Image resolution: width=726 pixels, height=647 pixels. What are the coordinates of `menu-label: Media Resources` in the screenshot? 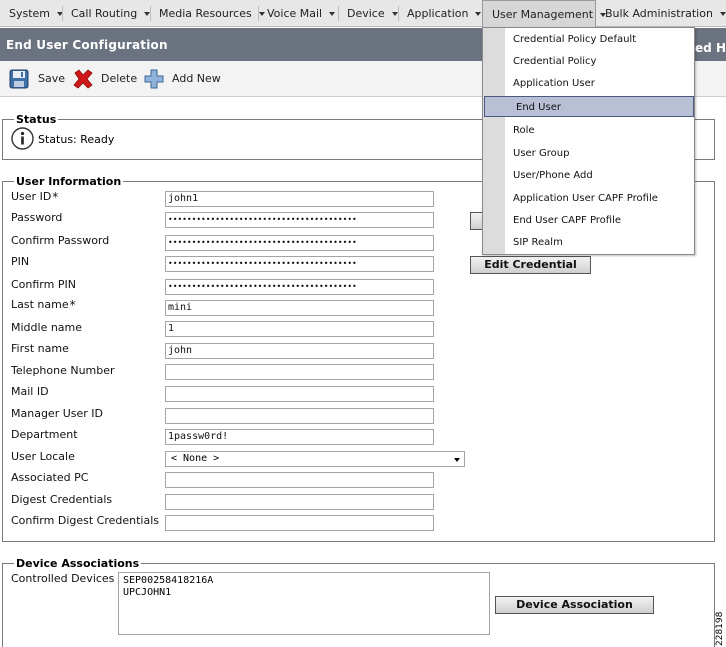 It's located at (205, 13).